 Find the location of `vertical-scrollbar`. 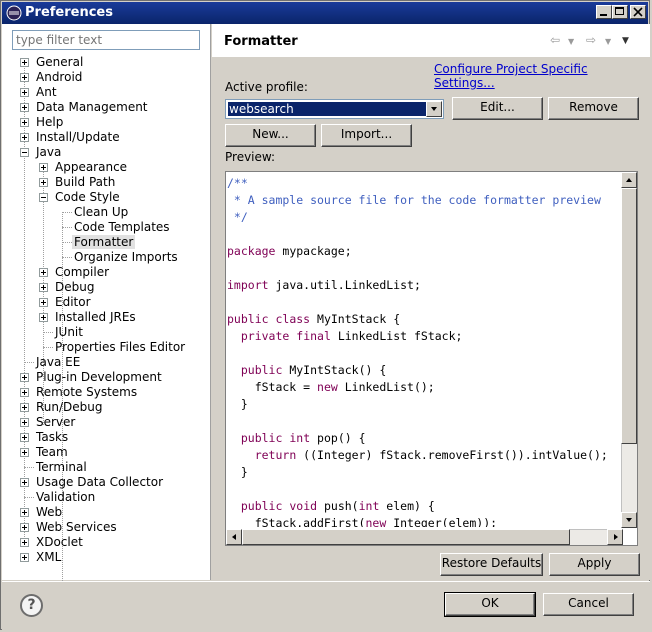

vertical-scrollbar is located at coordinates (629, 350).